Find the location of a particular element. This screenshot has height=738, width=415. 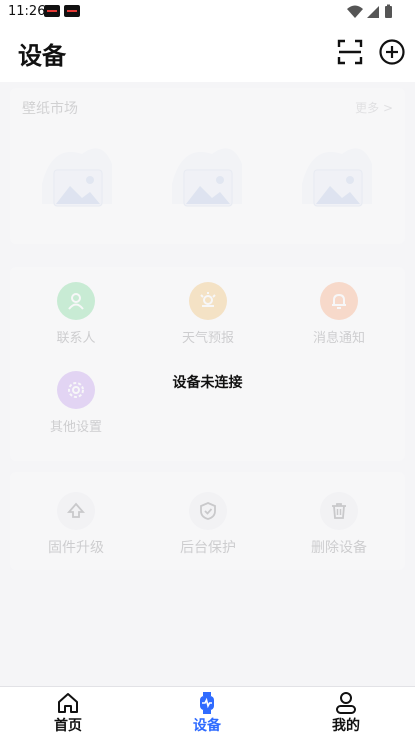

nav-home: 首页 is located at coordinates (68, 713).